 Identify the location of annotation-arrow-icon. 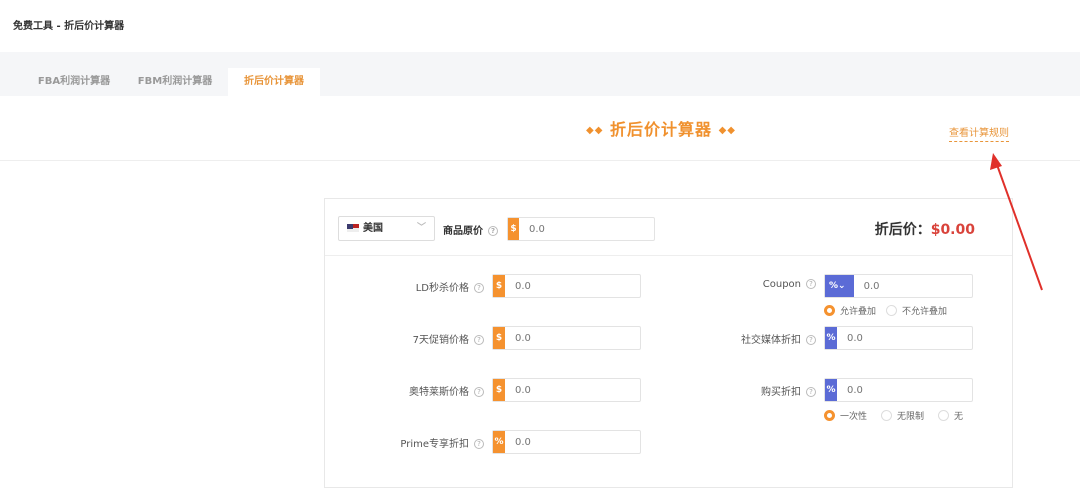
(1016, 222).